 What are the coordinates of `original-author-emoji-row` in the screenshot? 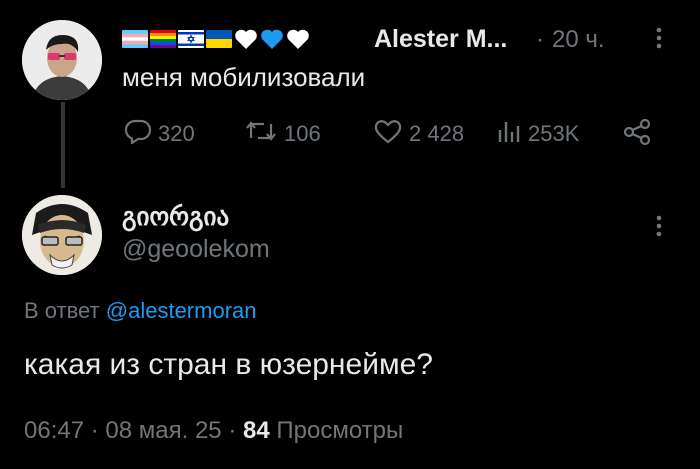 It's located at (216, 39).